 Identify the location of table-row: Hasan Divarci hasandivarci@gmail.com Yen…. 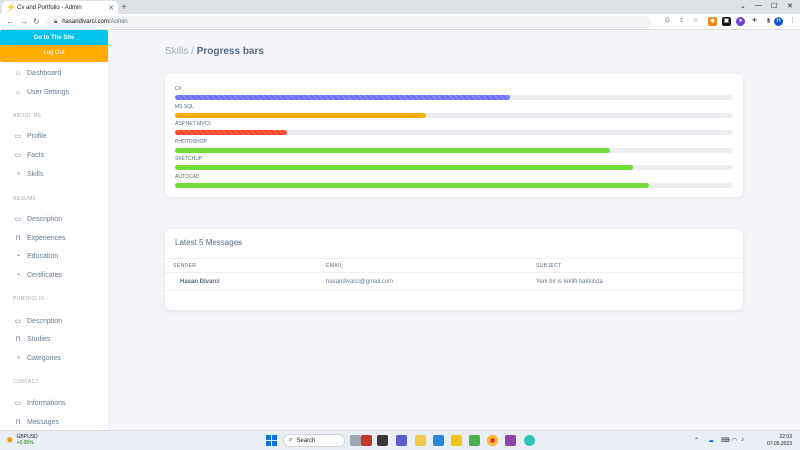
(454, 282).